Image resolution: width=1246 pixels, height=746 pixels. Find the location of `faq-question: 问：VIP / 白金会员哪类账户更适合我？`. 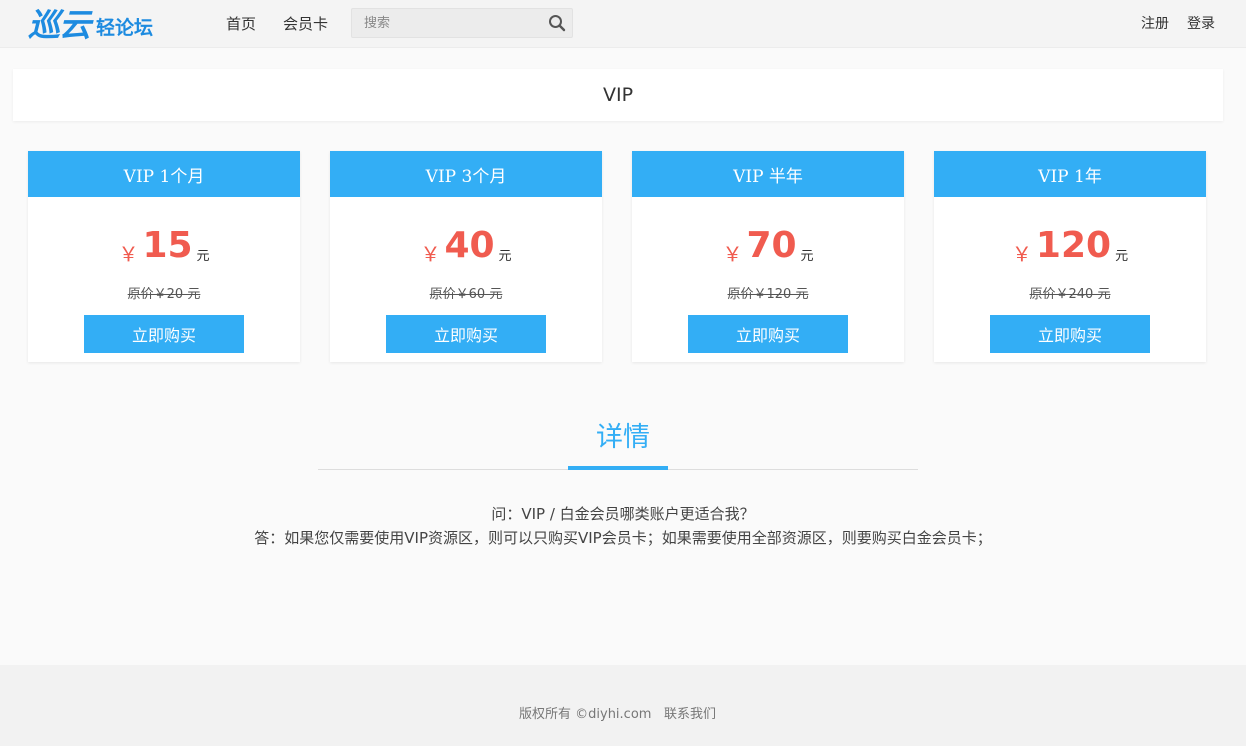

faq-question: 问：VIP / 白金会员哪类账户更适合我？ is located at coordinates (623, 514).